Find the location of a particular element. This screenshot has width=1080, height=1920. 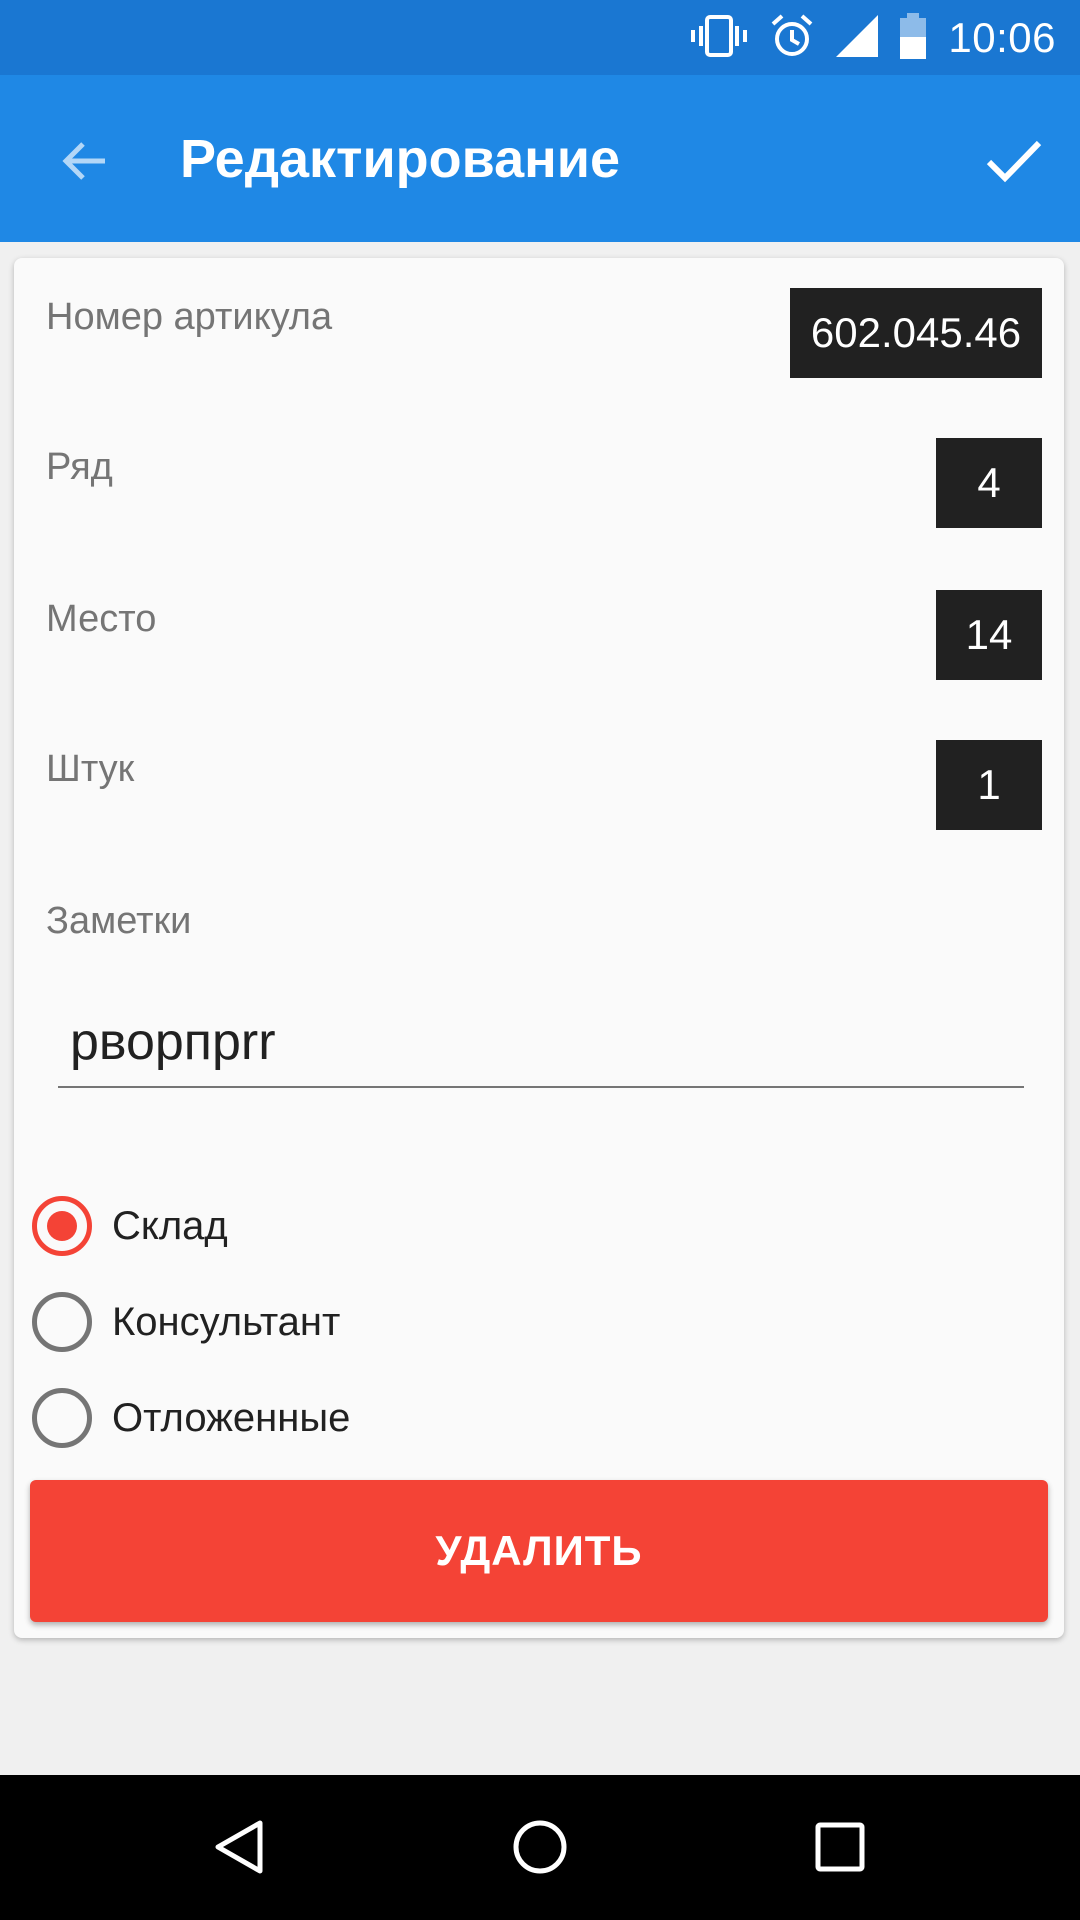

radio-consultant: Консультант is located at coordinates (186, 1322).